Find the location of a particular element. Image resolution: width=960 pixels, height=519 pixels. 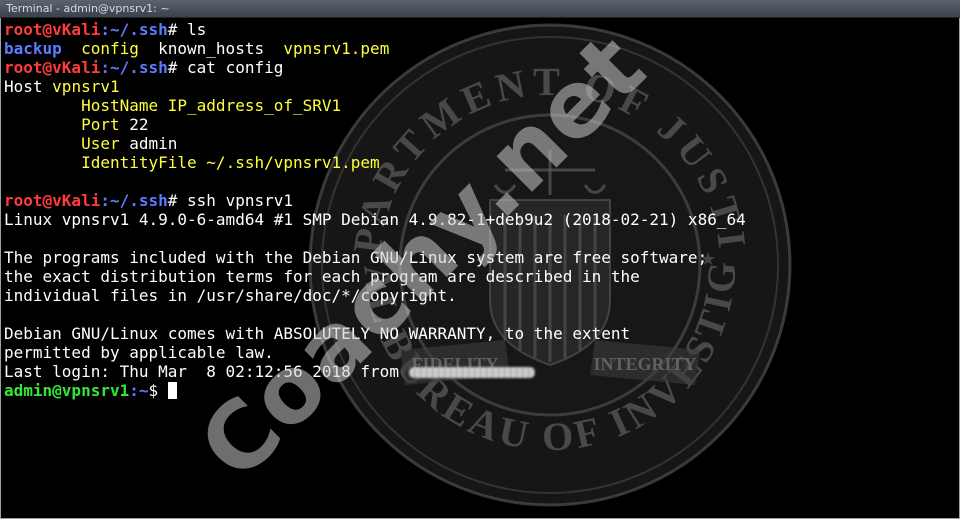

prompt-path: :~ is located at coordinates (139, 390).